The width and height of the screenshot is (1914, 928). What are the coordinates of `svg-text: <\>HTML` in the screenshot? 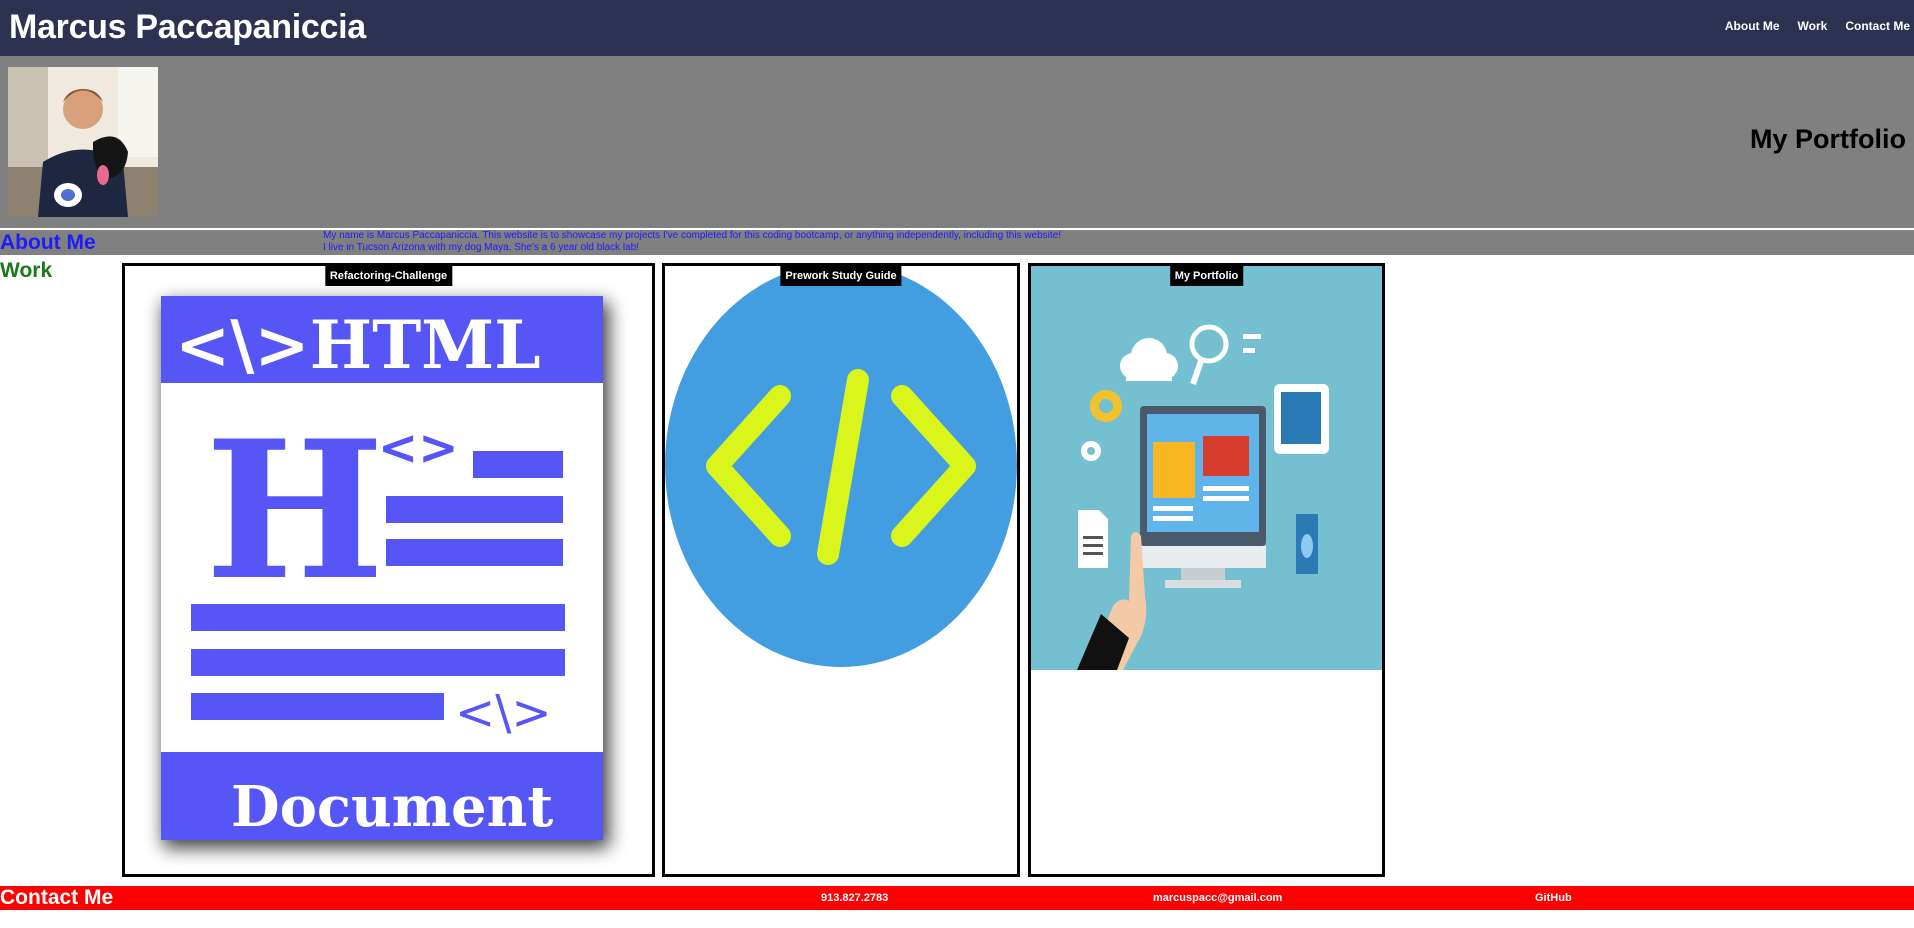 It's located at (358, 345).